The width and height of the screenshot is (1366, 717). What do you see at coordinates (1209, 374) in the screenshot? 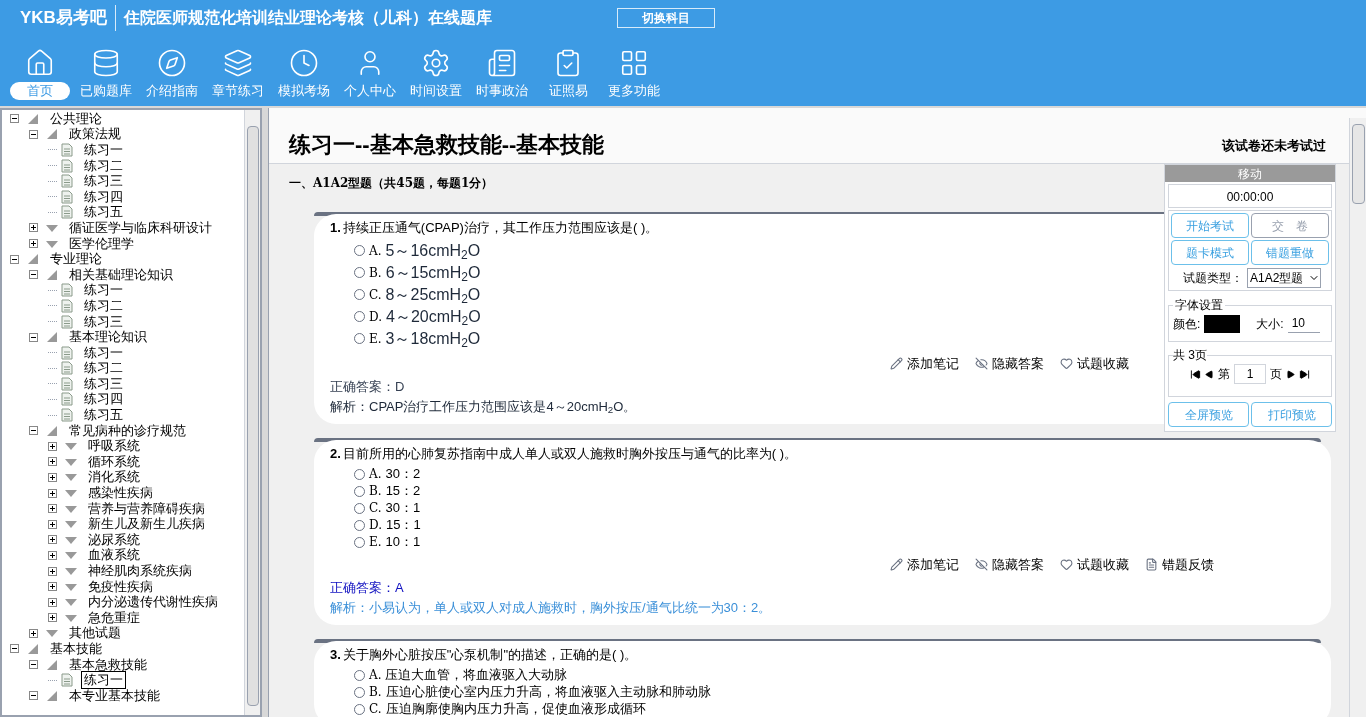
I see `previous-page-icon` at bounding box center [1209, 374].